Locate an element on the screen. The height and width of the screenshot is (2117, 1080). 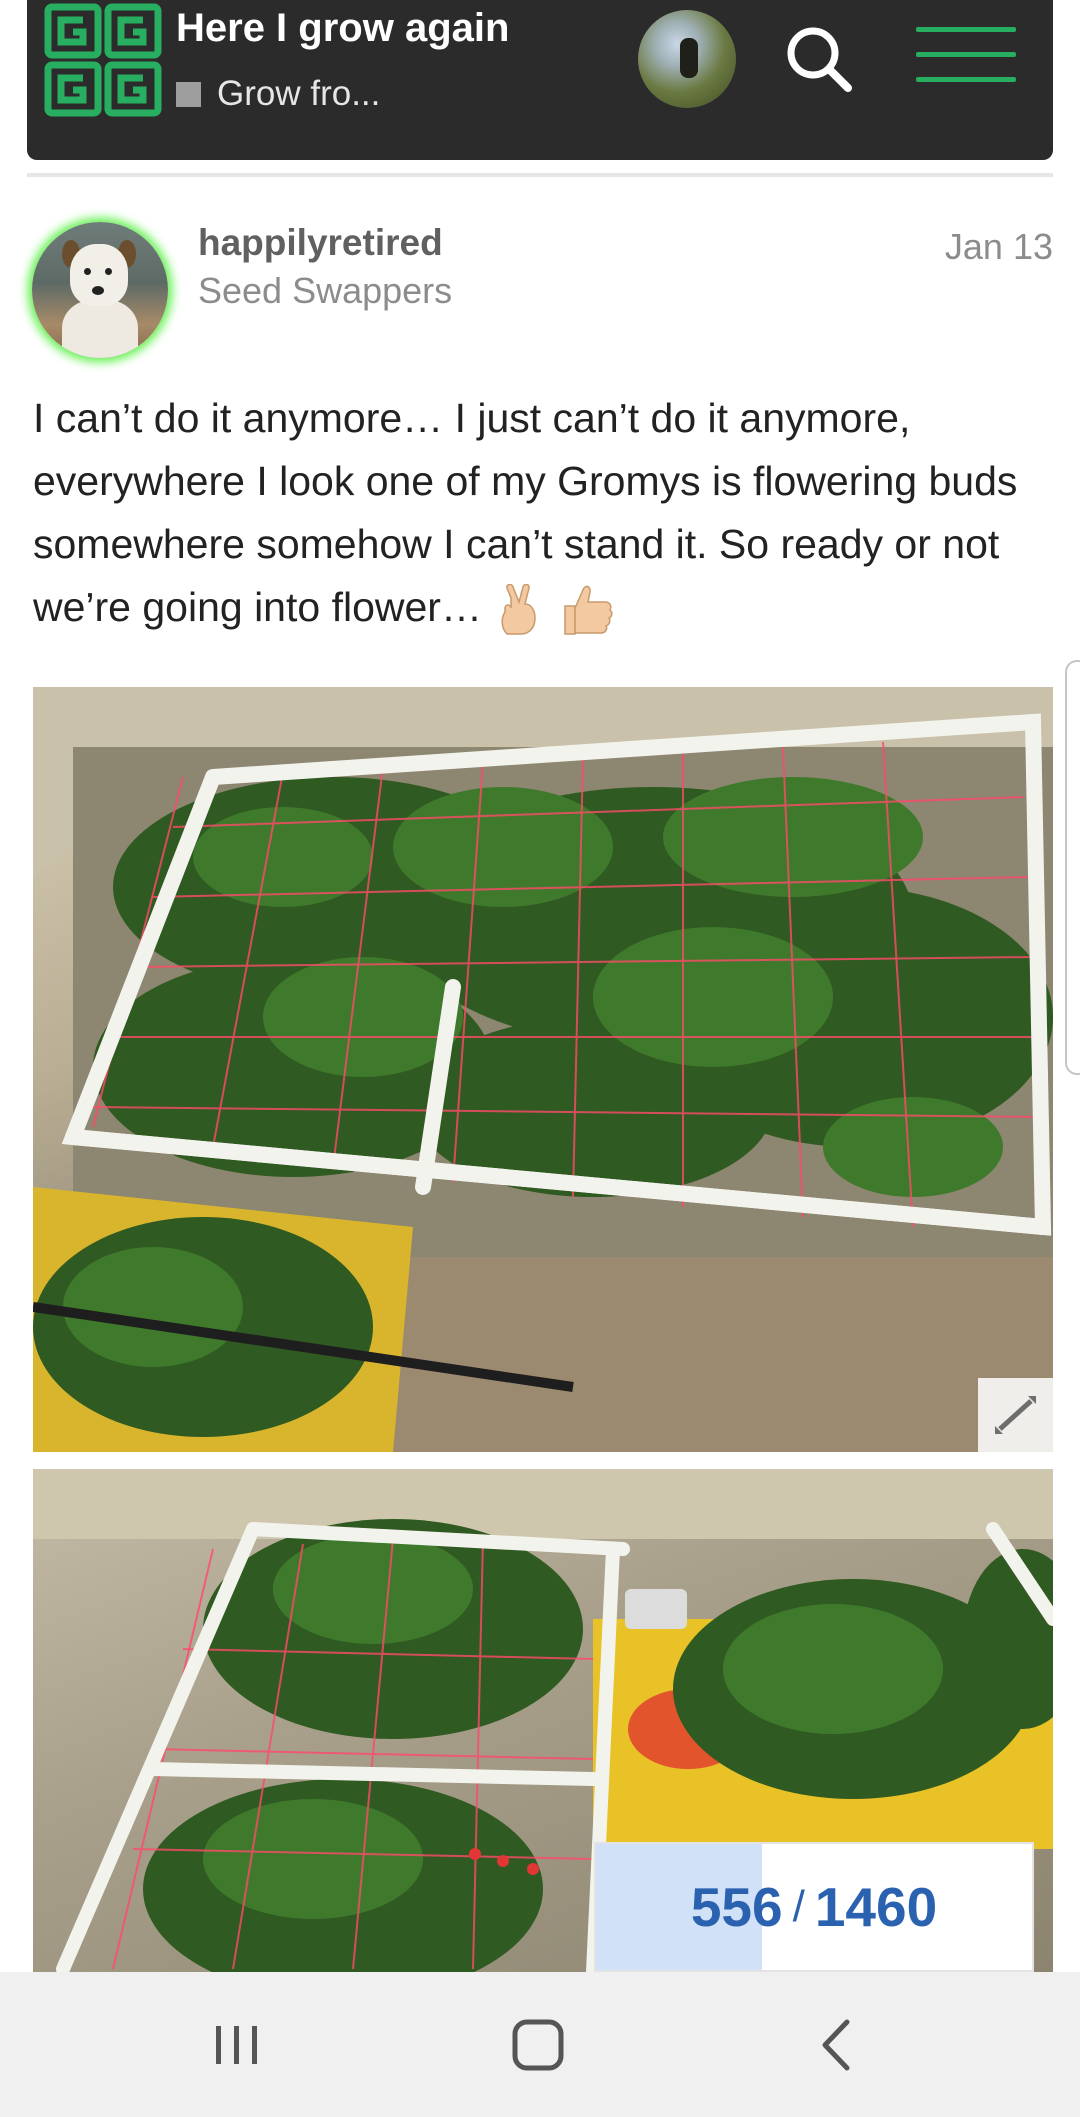
scroll-handle is located at coordinates (1072, 867).